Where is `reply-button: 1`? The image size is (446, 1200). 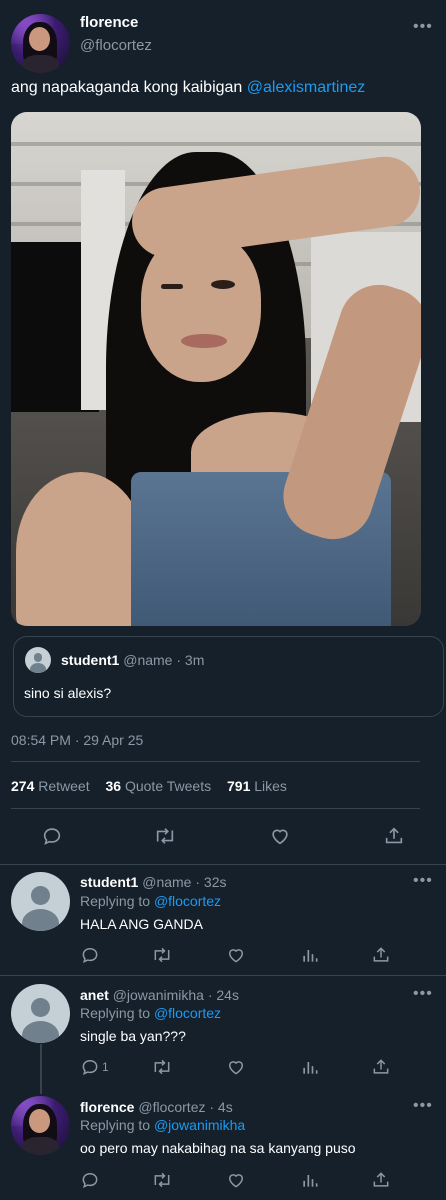
reply-button: 1 is located at coordinates (94, 1067).